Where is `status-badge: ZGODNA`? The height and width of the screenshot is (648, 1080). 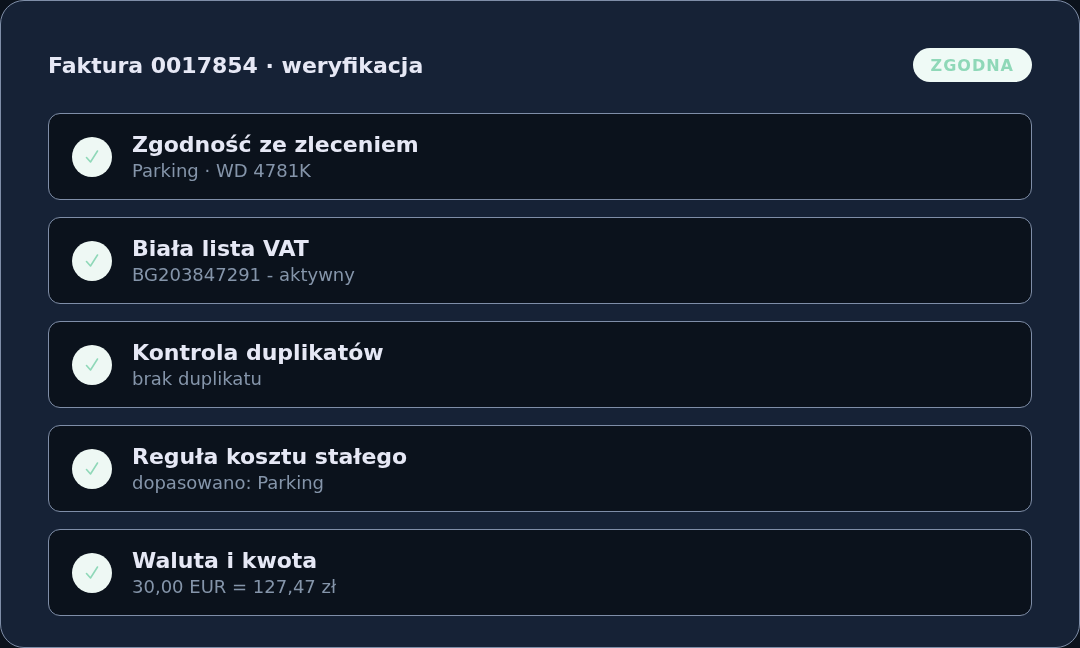
status-badge: ZGODNA is located at coordinates (972, 65).